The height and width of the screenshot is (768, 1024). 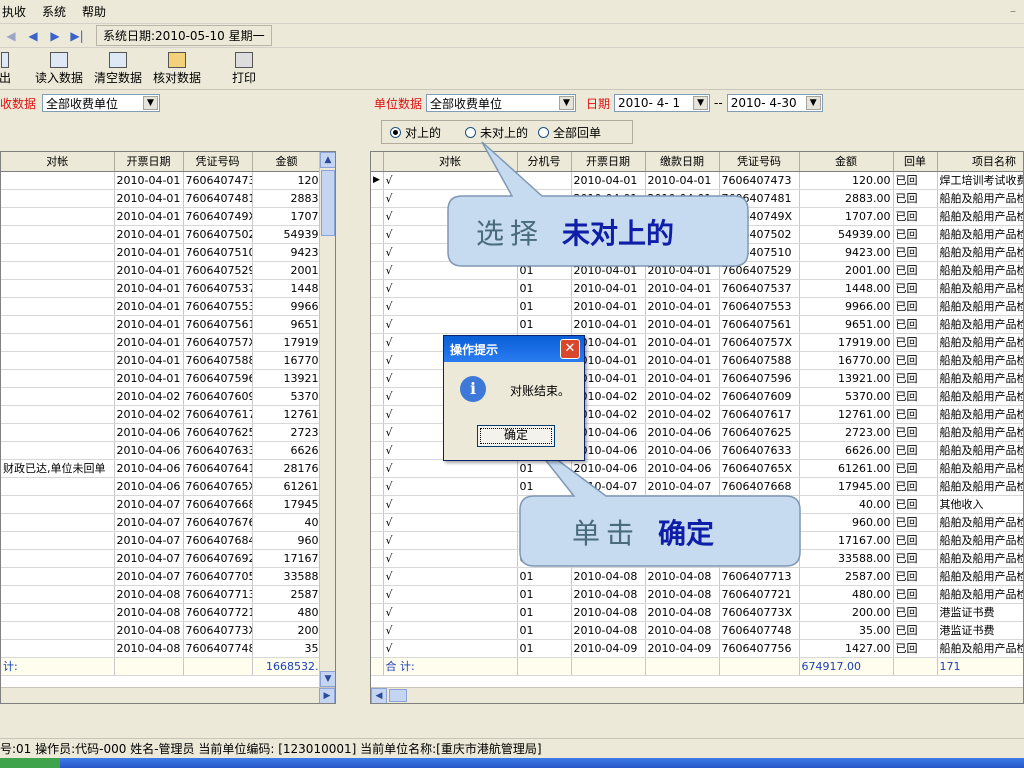 I want to click on callout-click-ok: 单击 确定, so click(x=643, y=533).